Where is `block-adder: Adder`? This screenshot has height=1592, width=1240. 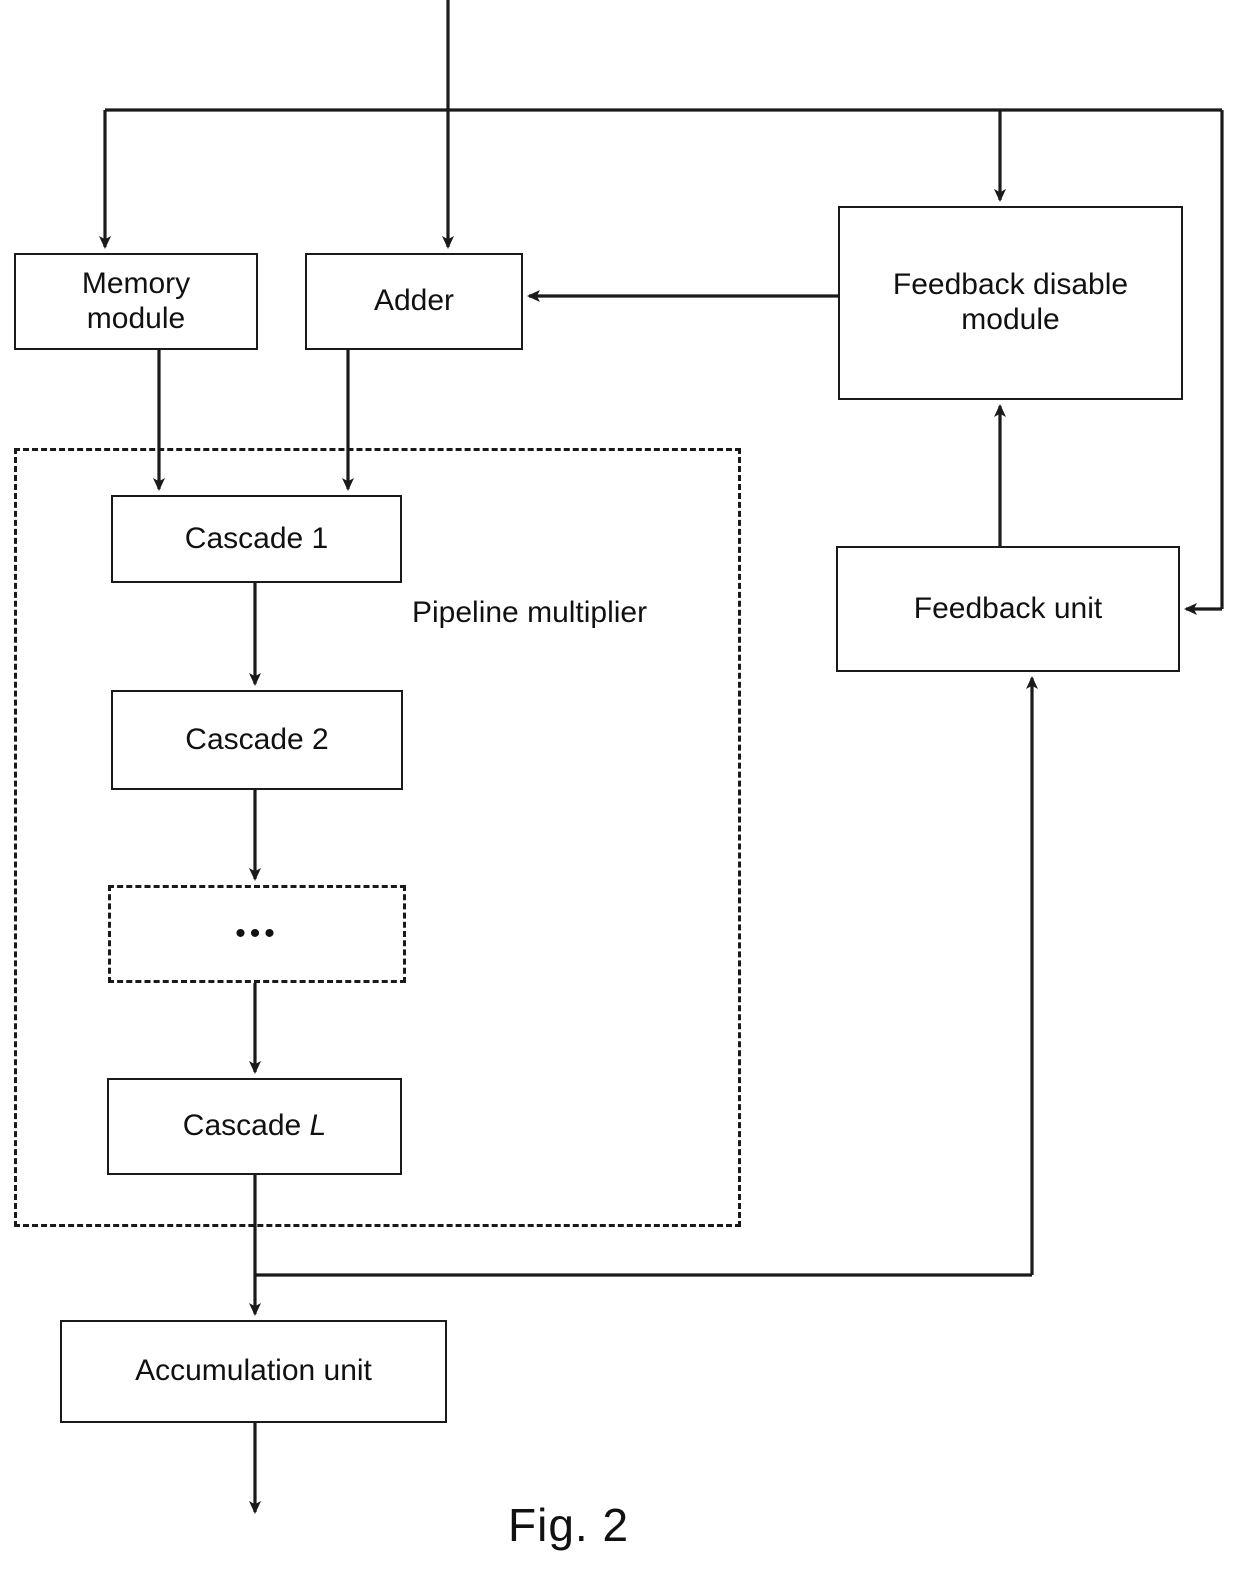
block-adder: Adder is located at coordinates (414, 301).